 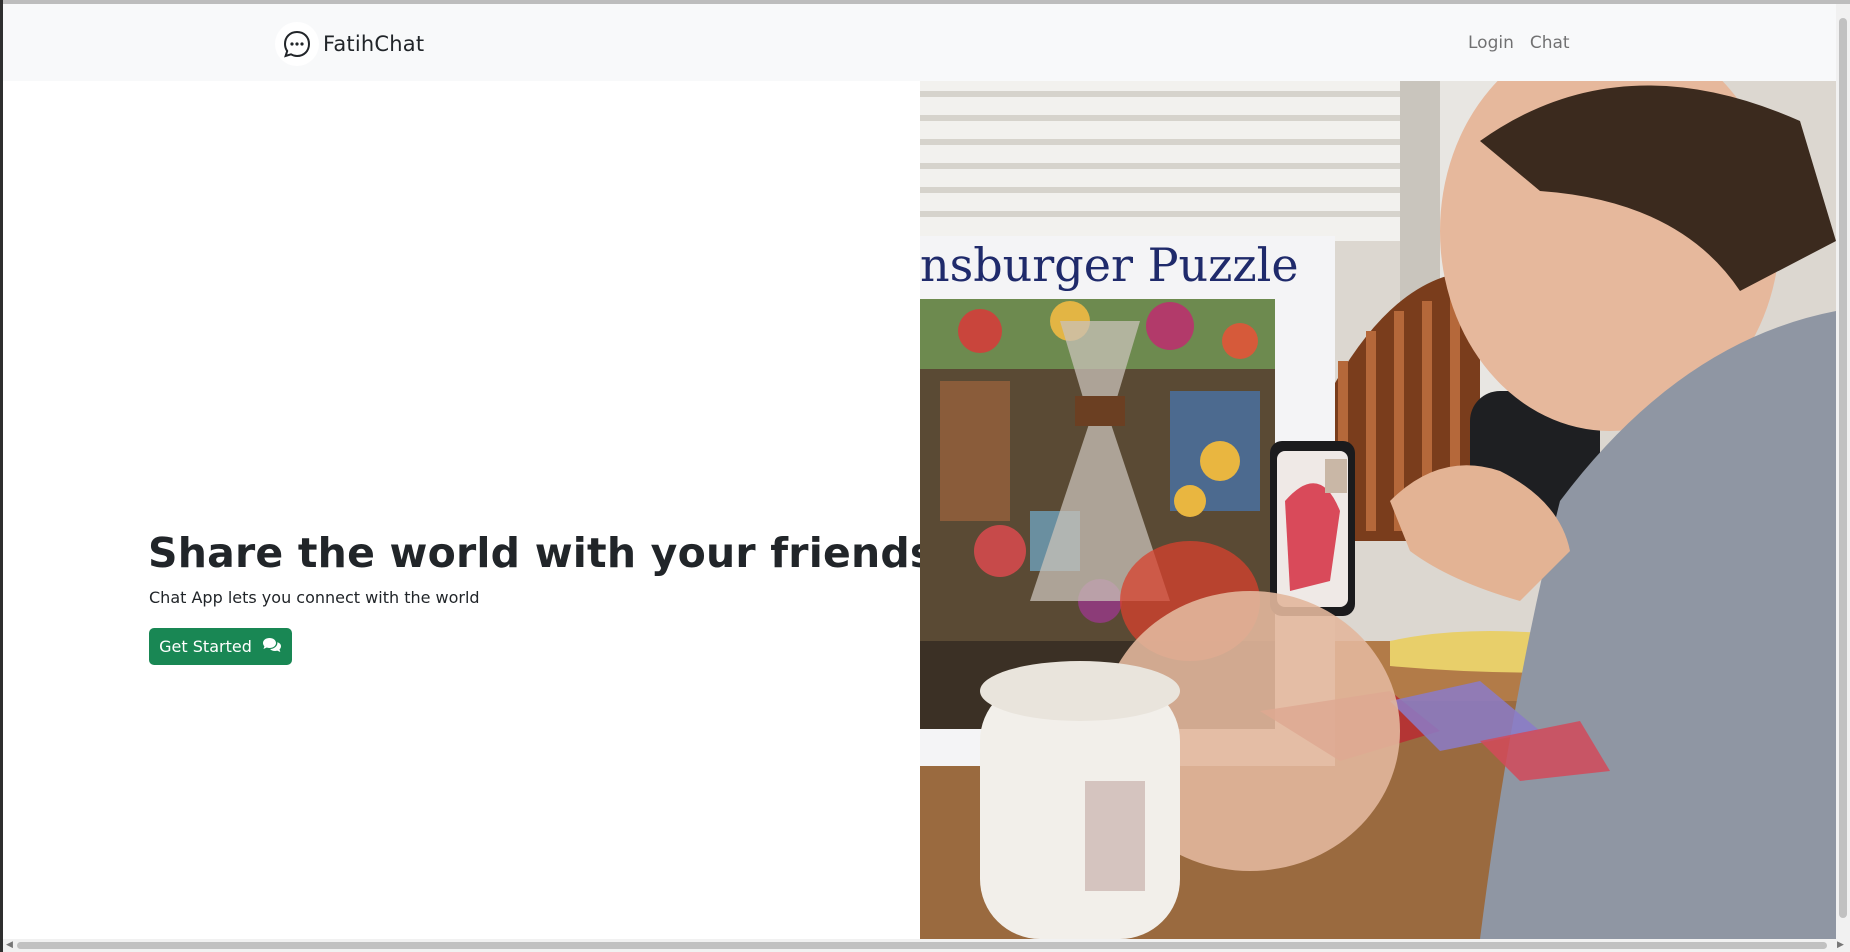 What do you see at coordinates (272, 647) in the screenshot?
I see `comments-icon` at bounding box center [272, 647].